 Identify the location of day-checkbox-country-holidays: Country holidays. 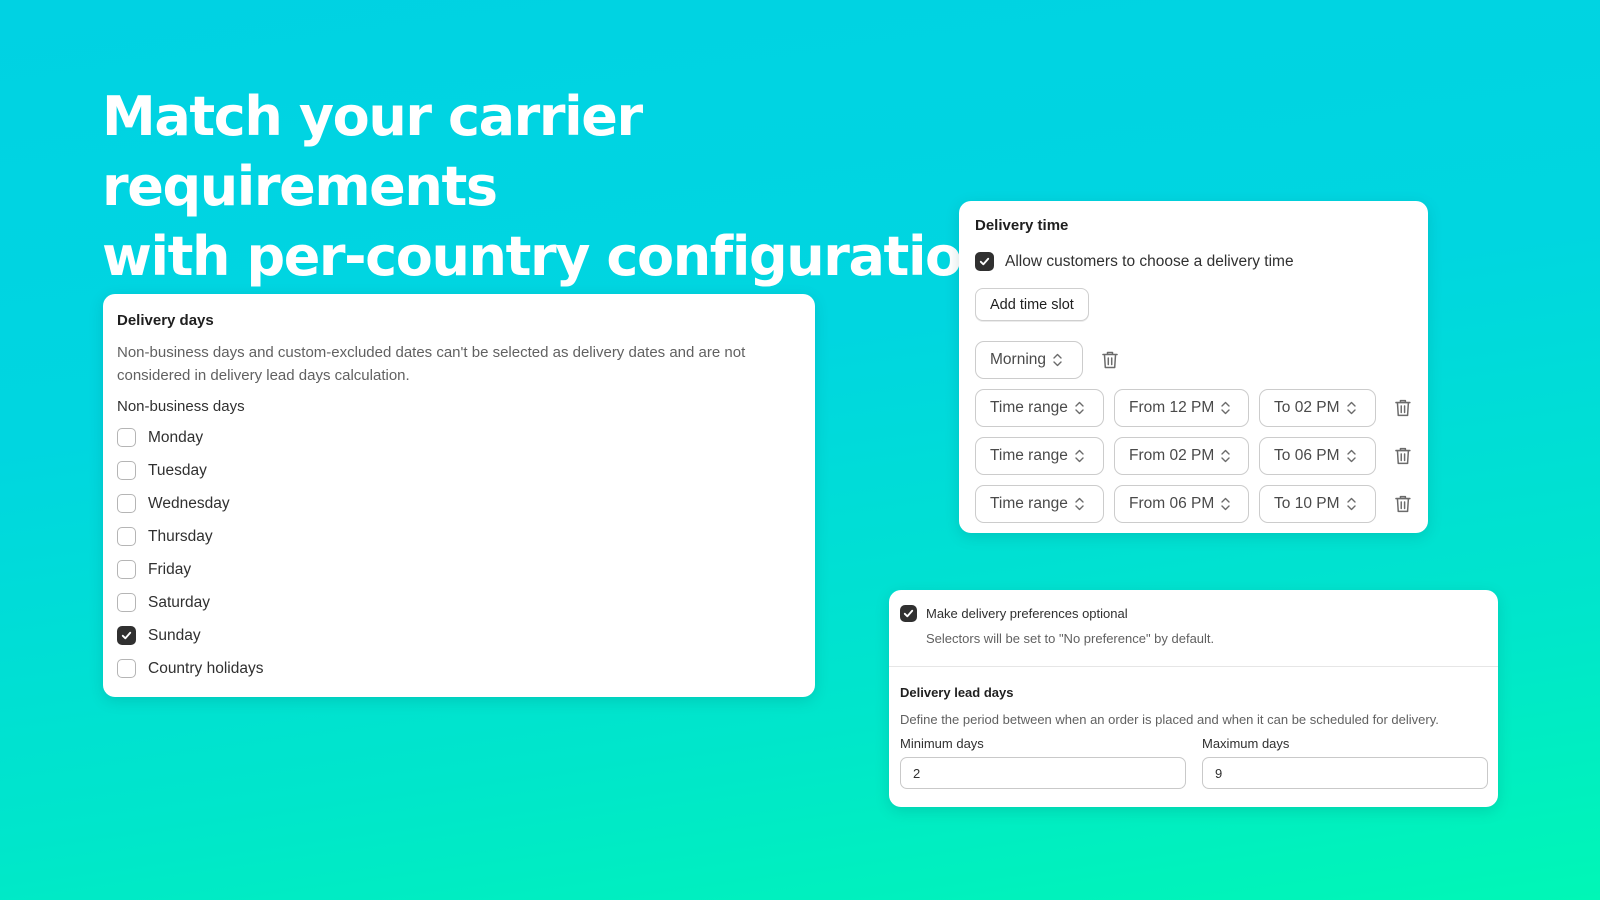
(459, 668).